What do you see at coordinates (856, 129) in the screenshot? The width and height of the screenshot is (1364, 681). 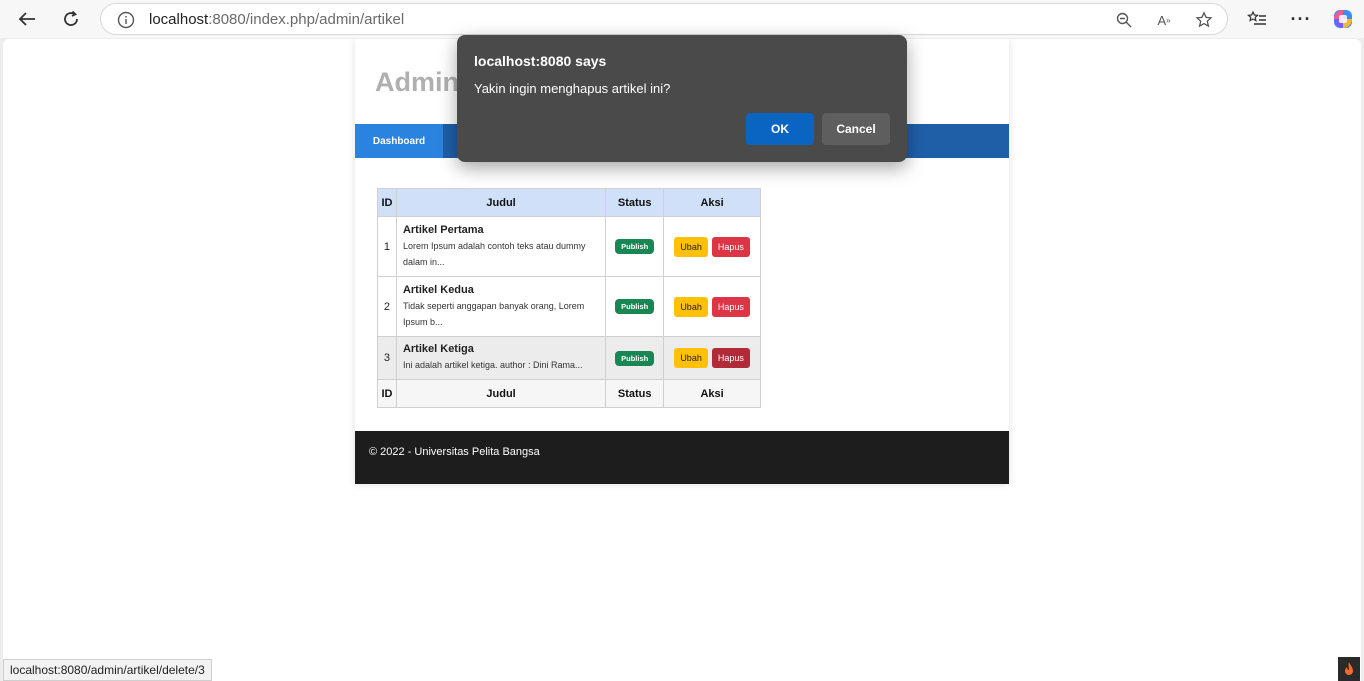 I see `cancel-button: Cancel` at bounding box center [856, 129].